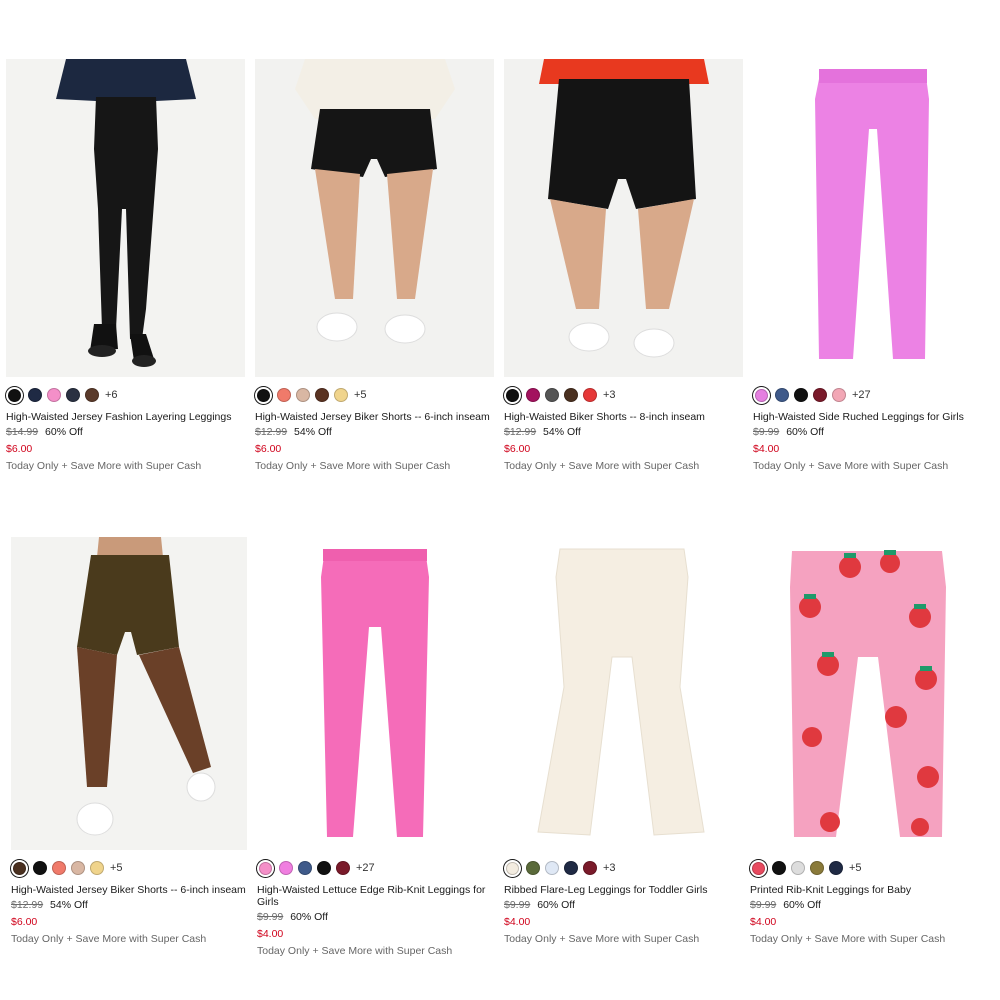 This screenshot has height=1000, width=1000. Describe the element at coordinates (556, 905) in the screenshot. I see `discount-label: 60% Off` at that location.